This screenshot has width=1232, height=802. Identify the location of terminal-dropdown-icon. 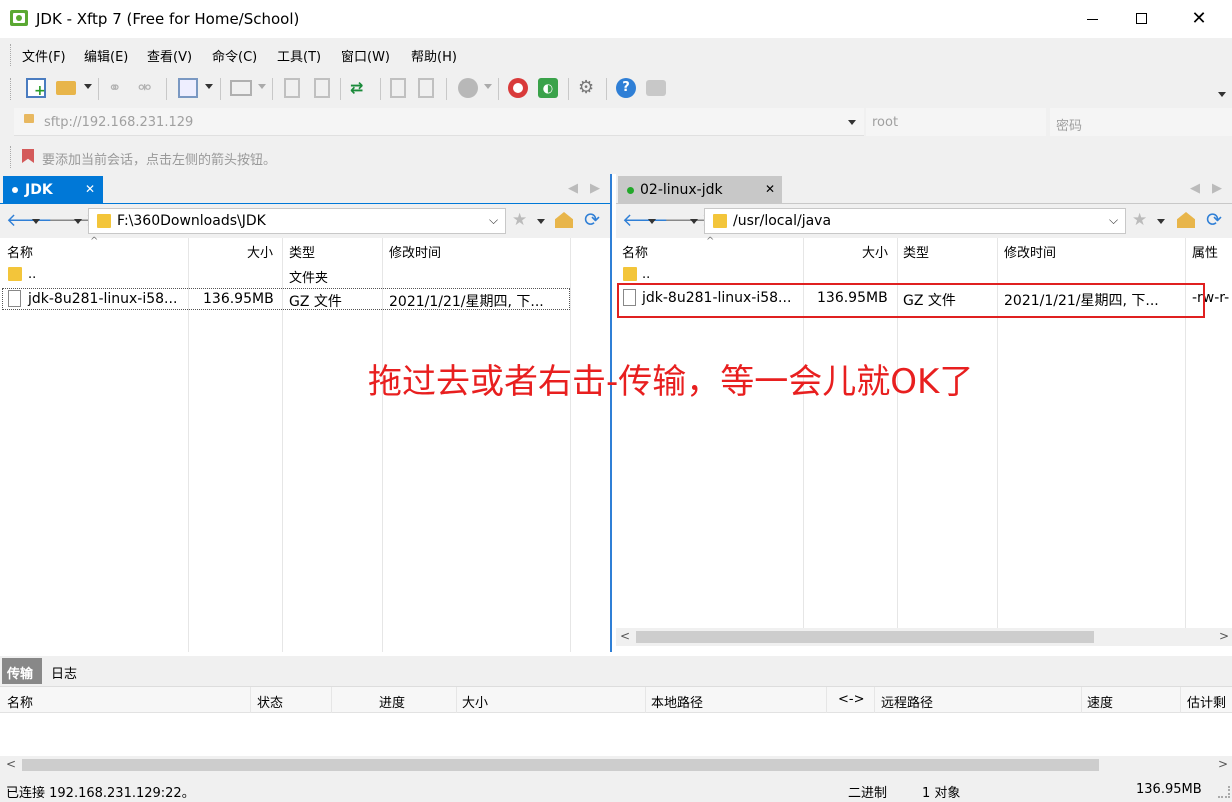
(262, 86).